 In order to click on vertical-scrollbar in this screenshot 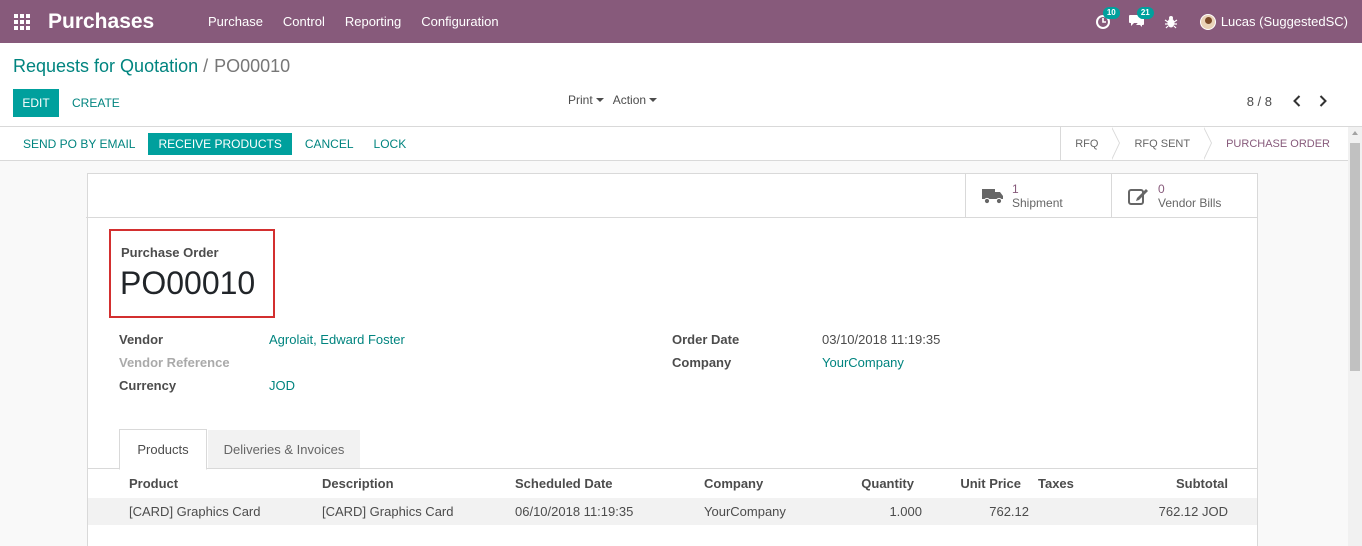, I will do `click(1355, 336)`.